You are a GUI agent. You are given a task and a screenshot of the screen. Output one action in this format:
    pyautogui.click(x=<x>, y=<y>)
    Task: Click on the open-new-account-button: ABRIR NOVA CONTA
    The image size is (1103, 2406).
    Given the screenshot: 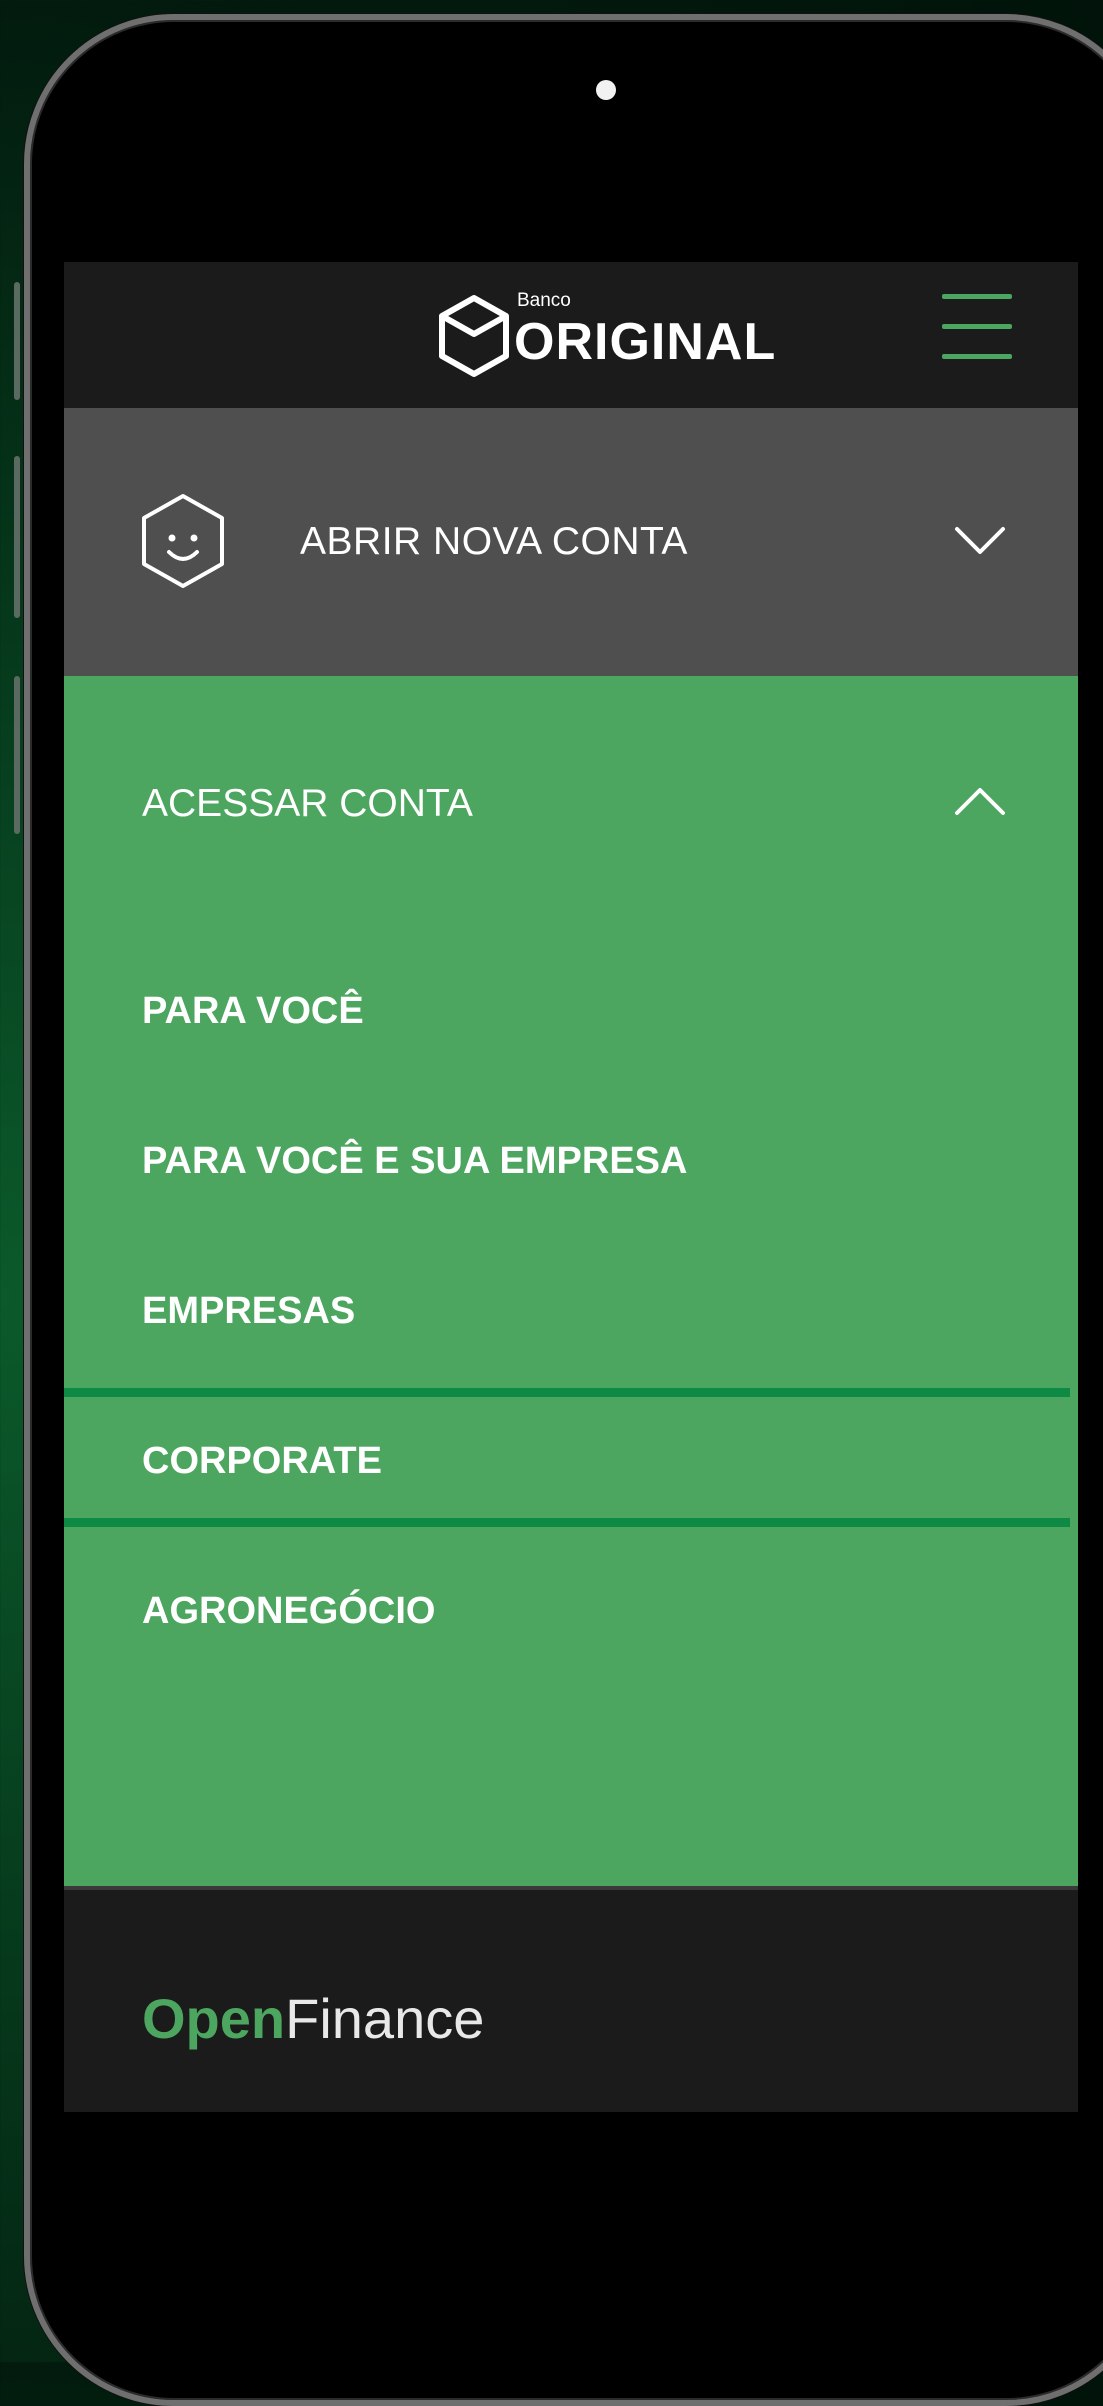 What is the action you would take?
    pyautogui.click(x=571, y=542)
    